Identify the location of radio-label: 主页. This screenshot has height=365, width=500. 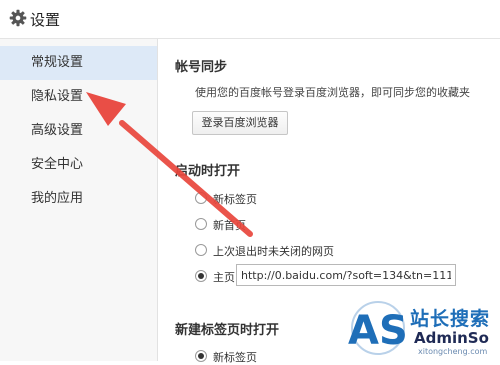
(224, 277).